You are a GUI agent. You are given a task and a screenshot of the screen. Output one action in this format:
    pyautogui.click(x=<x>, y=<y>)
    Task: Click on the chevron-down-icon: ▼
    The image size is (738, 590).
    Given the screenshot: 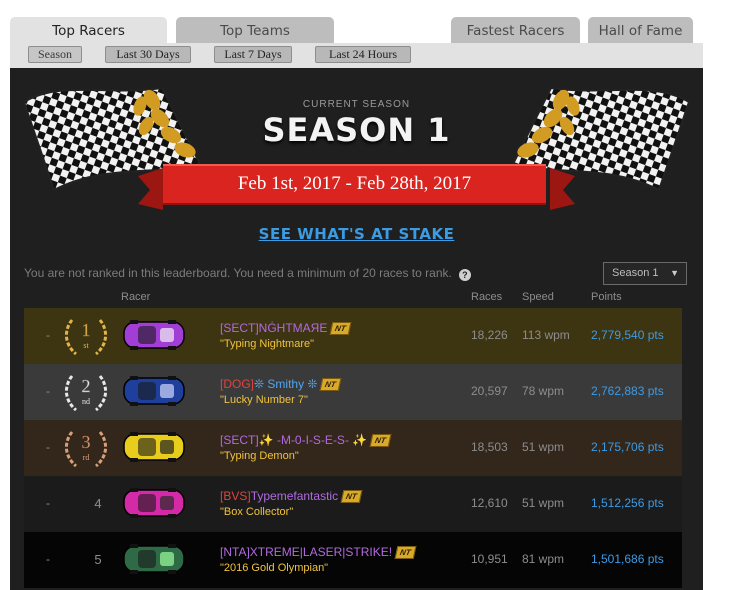 What is the action you would take?
    pyautogui.click(x=674, y=273)
    